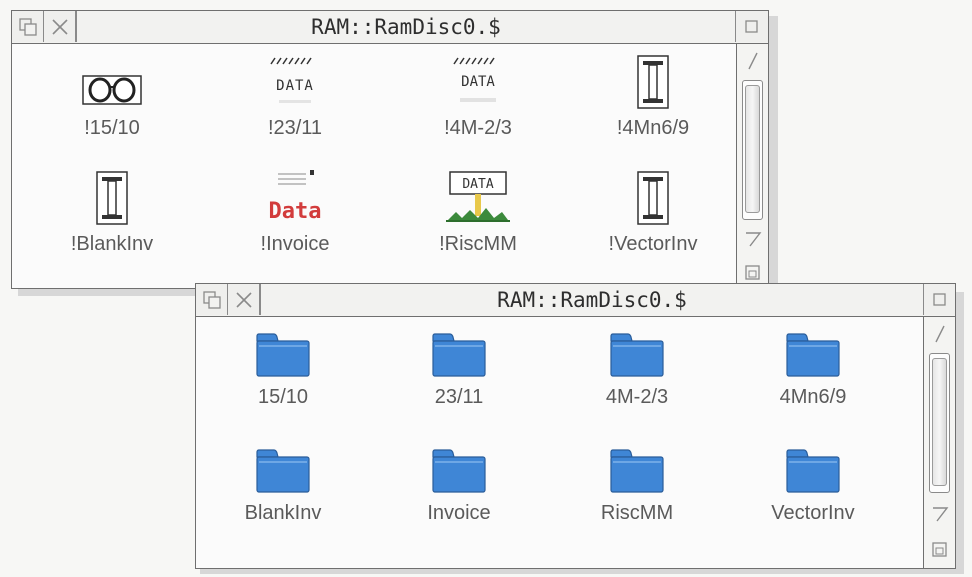 This screenshot has width=972, height=577. Describe the element at coordinates (637, 513) in the screenshot. I see `item-label: RiscMM` at that location.